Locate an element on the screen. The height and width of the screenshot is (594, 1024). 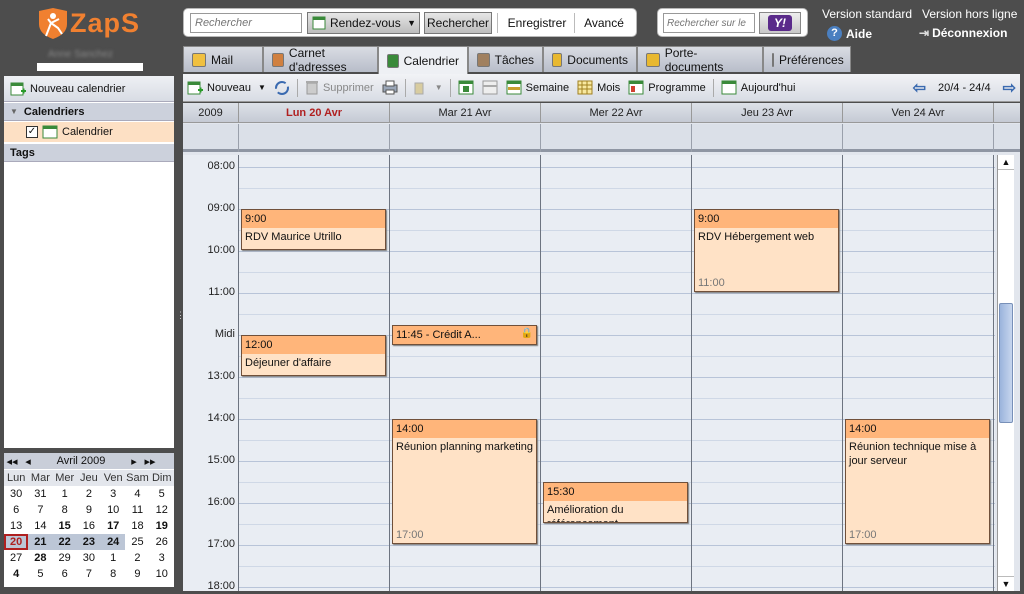
prev-month-icon: ◂ is located at coordinates (28, 461).